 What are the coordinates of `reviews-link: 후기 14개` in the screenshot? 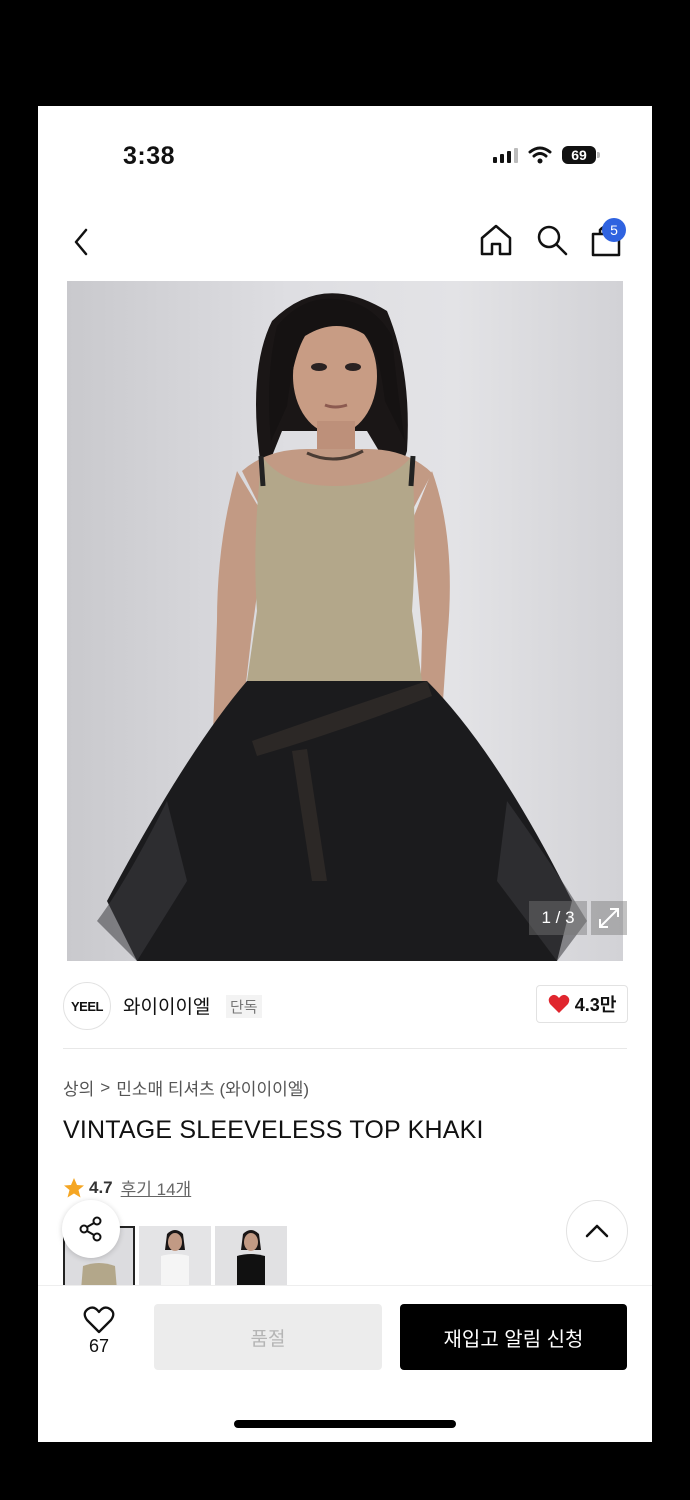 It's located at (156, 1187).